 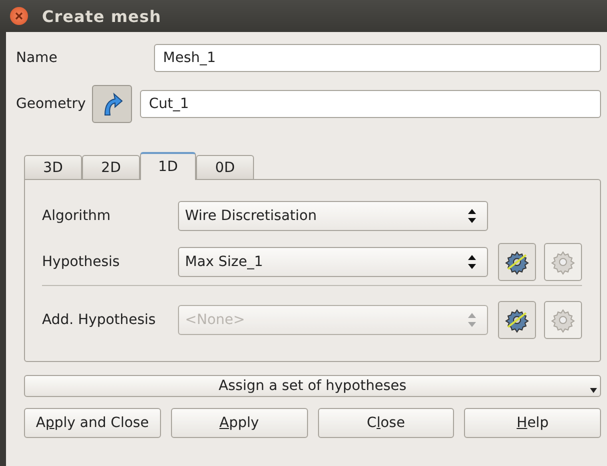 What do you see at coordinates (333, 320) in the screenshot?
I see `dropdown: <None>` at bounding box center [333, 320].